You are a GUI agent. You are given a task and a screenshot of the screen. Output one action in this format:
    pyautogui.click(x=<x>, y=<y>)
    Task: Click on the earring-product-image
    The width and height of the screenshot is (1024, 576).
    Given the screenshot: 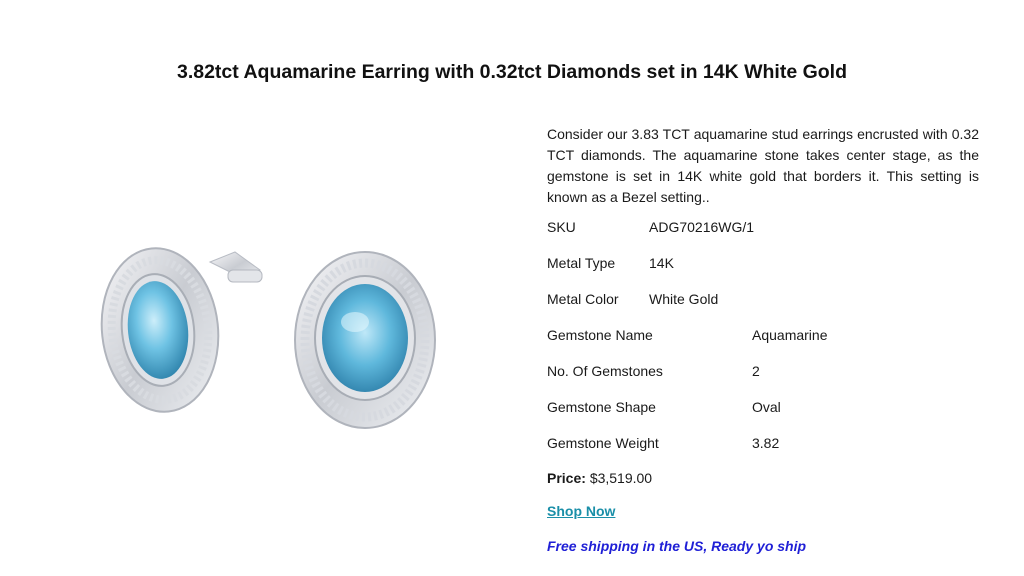 What is the action you would take?
    pyautogui.click(x=268, y=338)
    